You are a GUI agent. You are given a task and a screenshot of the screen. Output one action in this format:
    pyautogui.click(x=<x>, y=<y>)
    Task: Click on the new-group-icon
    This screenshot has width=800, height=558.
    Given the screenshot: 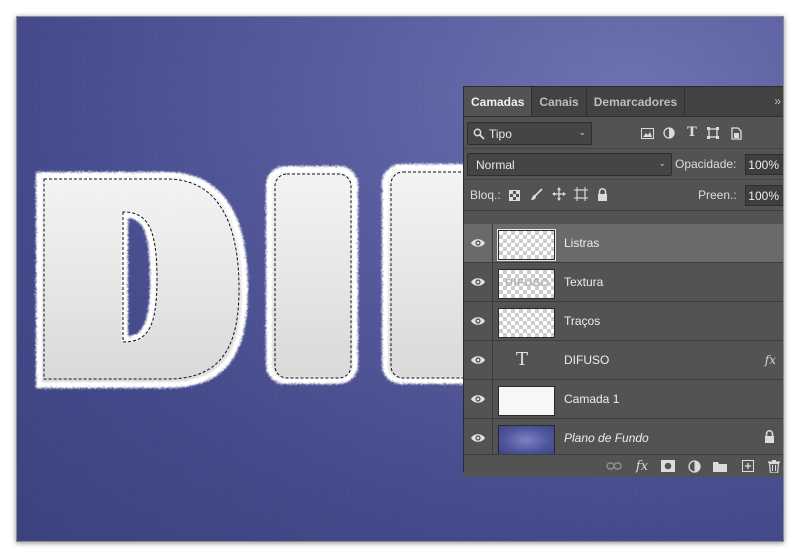 What is the action you would take?
    pyautogui.click(x=720, y=466)
    